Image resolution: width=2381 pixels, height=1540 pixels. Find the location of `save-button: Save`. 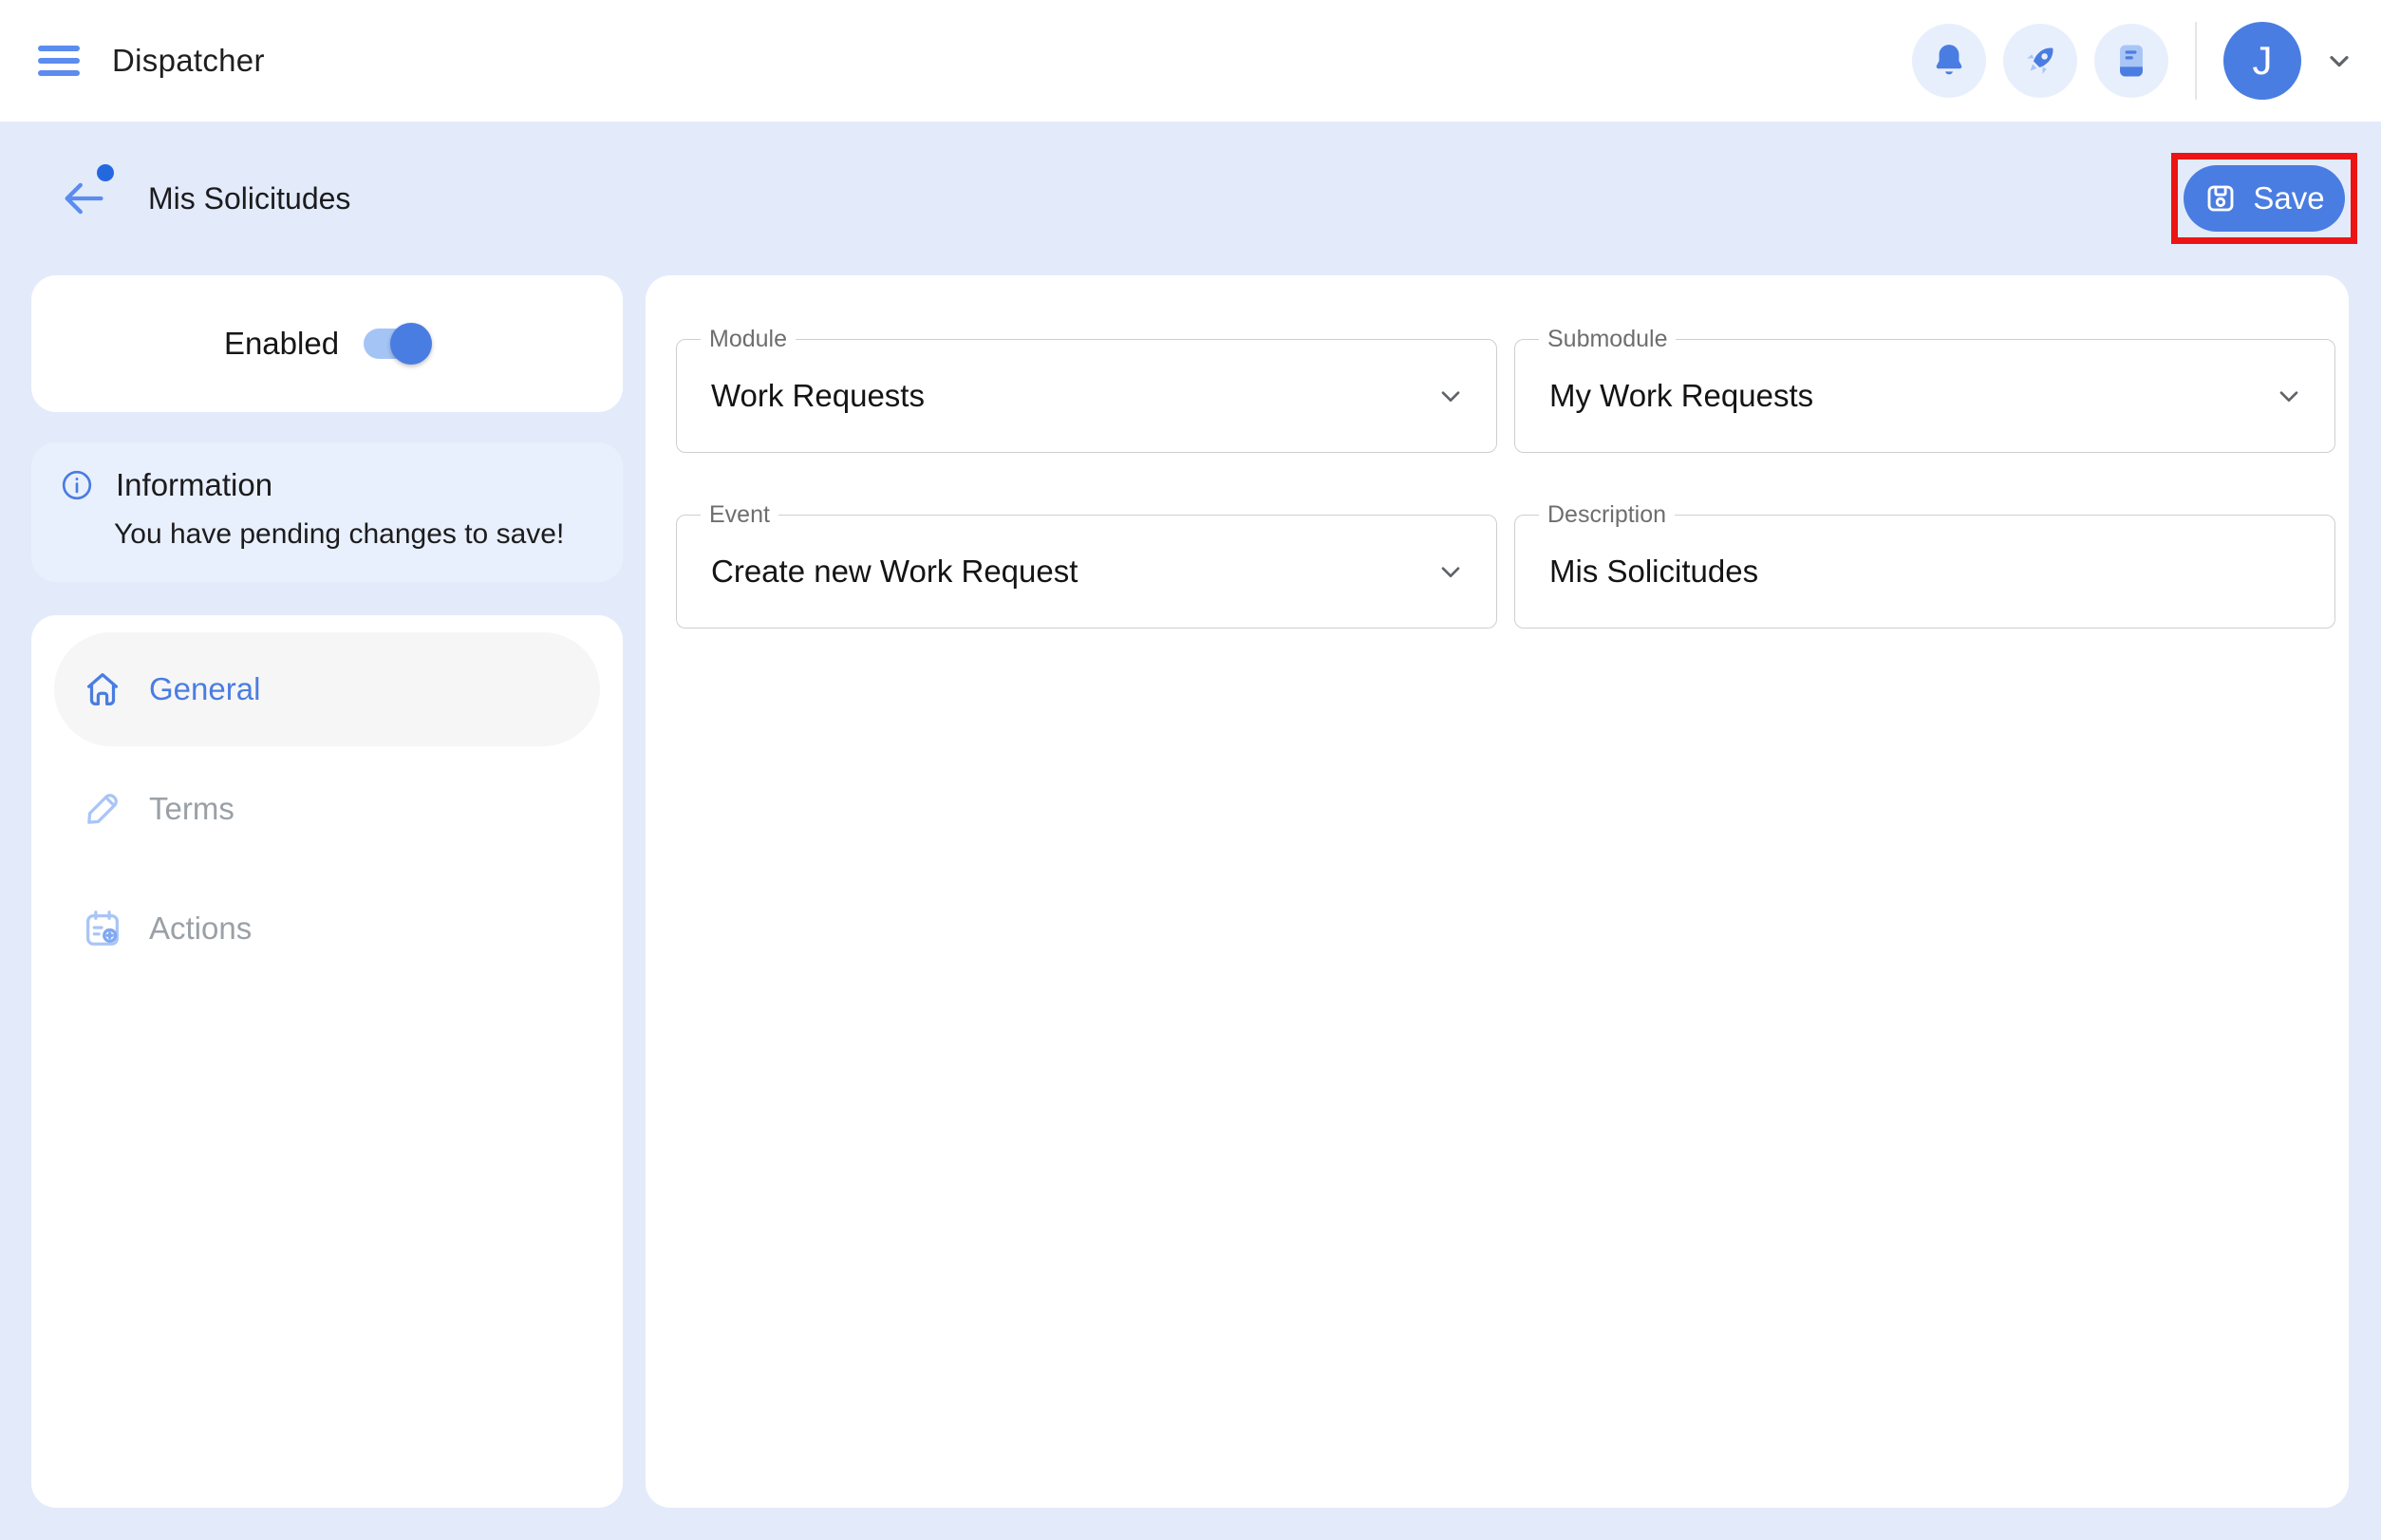

save-button: Save is located at coordinates (2264, 198).